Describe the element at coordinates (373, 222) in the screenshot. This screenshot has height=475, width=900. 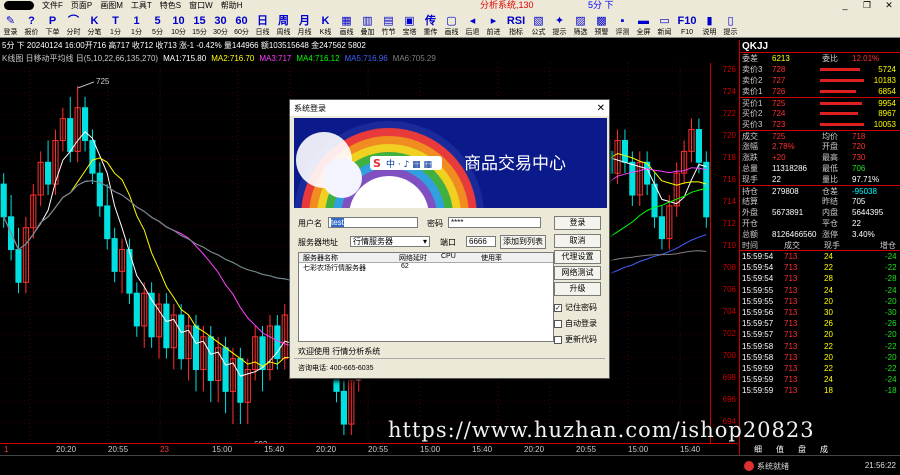
I see `username-input: test` at that location.